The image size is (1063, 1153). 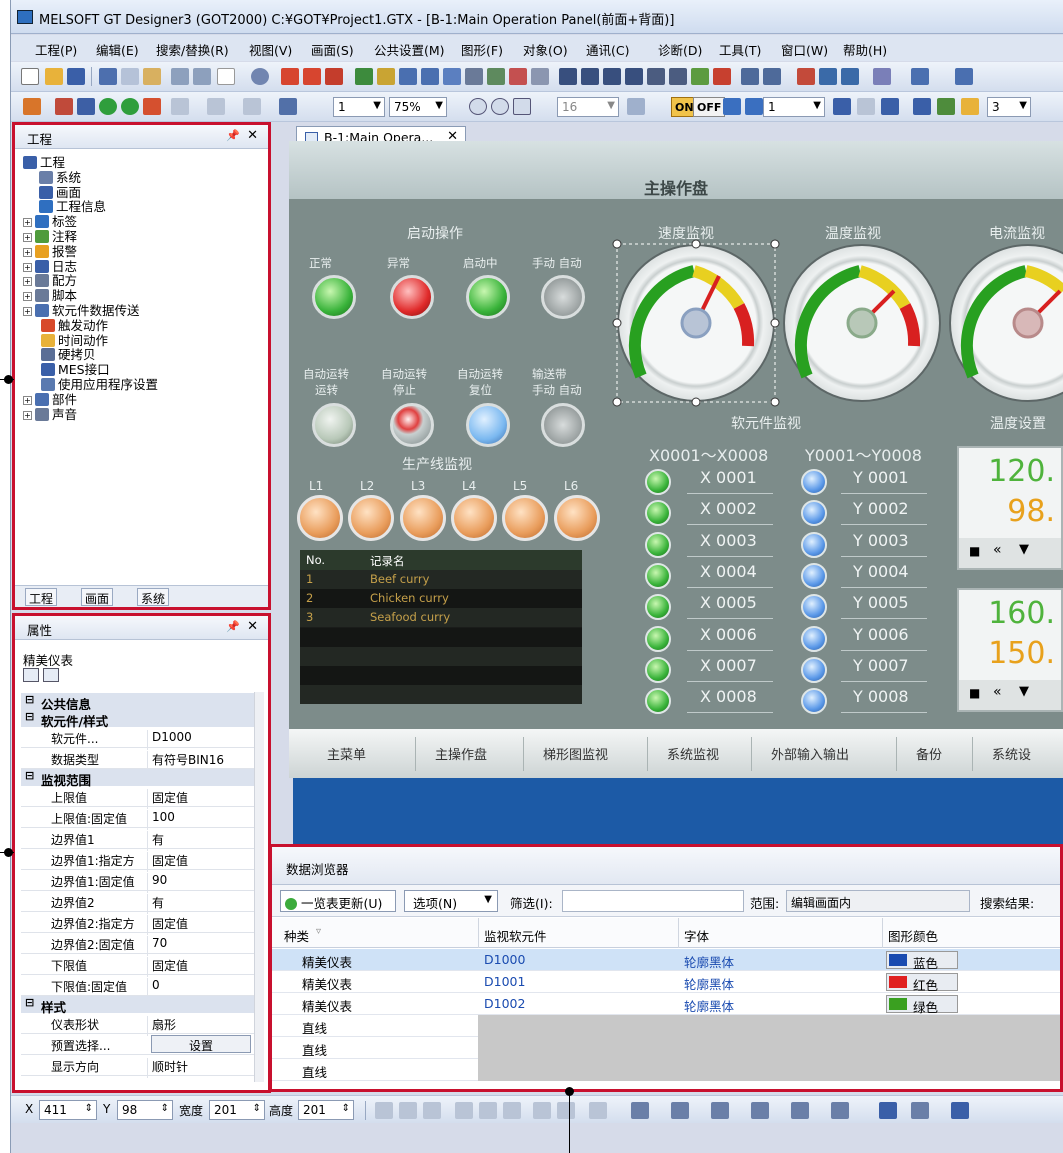 What do you see at coordinates (464, 1110) in the screenshot?
I see `align-top-icon` at bounding box center [464, 1110].